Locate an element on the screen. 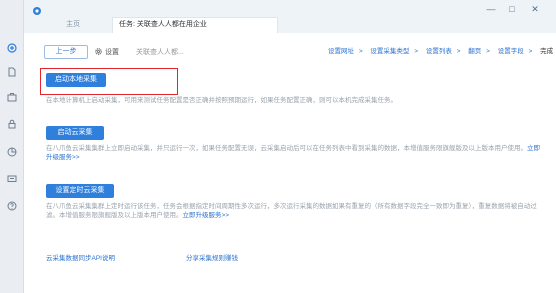  app-logo-icon is located at coordinates (37, 11).